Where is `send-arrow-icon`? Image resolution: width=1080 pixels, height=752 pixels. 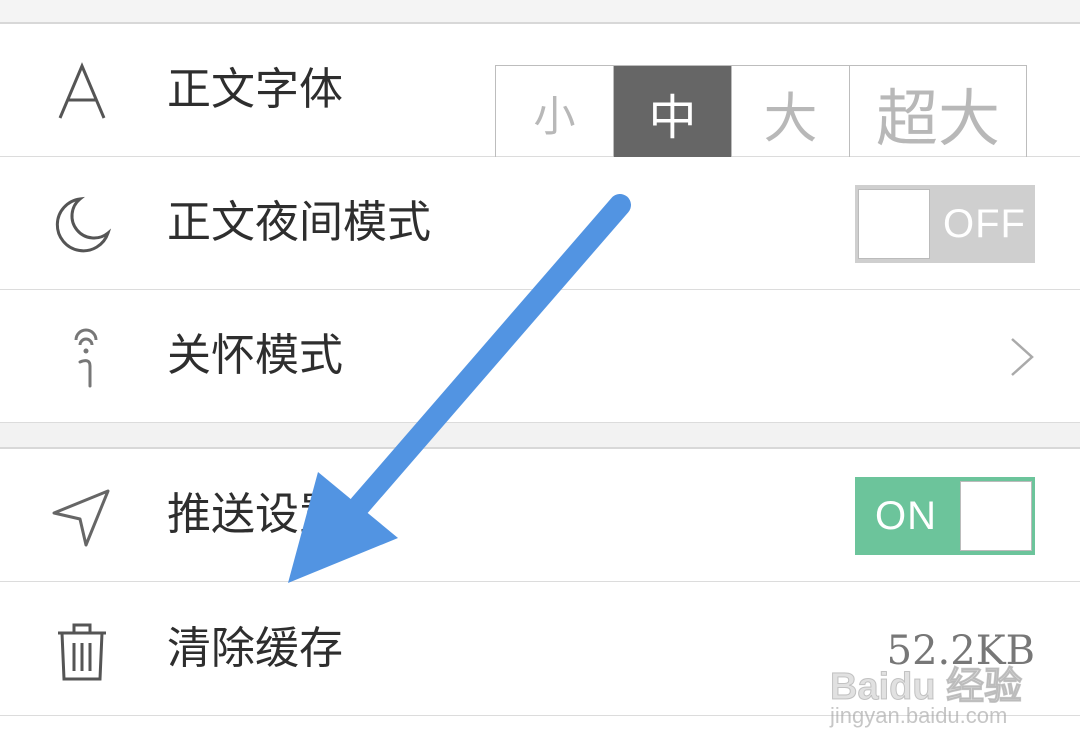 send-arrow-icon is located at coordinates (81, 518).